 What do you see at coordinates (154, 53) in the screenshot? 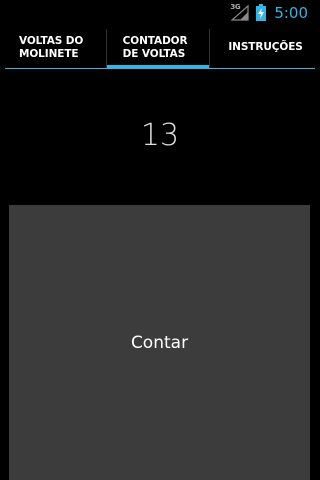
I see `tab-label-line2: DE VOLTAS` at bounding box center [154, 53].